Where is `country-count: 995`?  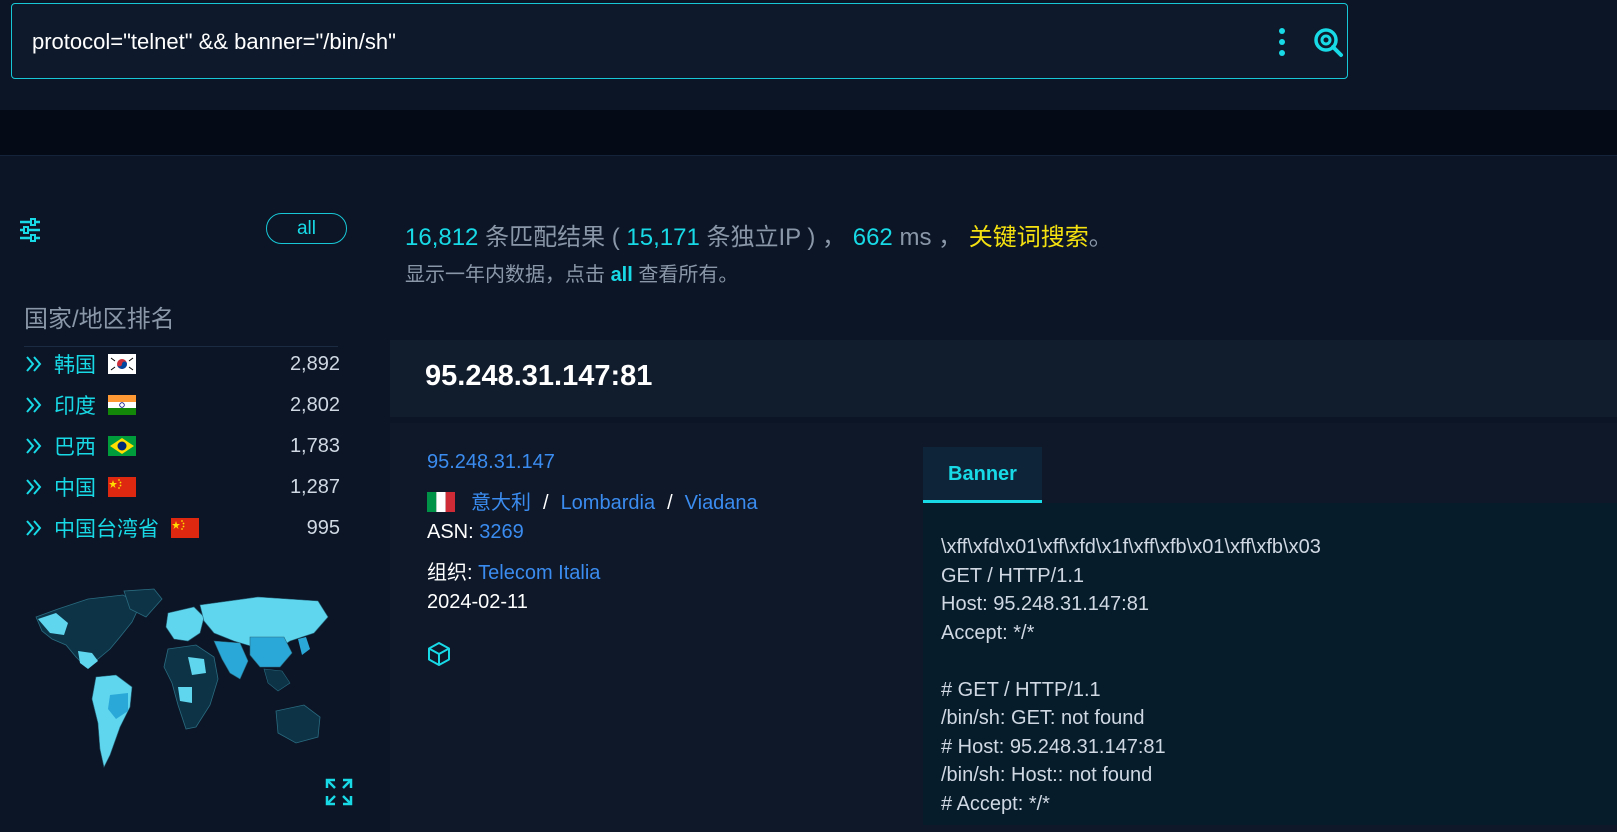
country-count: 995 is located at coordinates (323, 527).